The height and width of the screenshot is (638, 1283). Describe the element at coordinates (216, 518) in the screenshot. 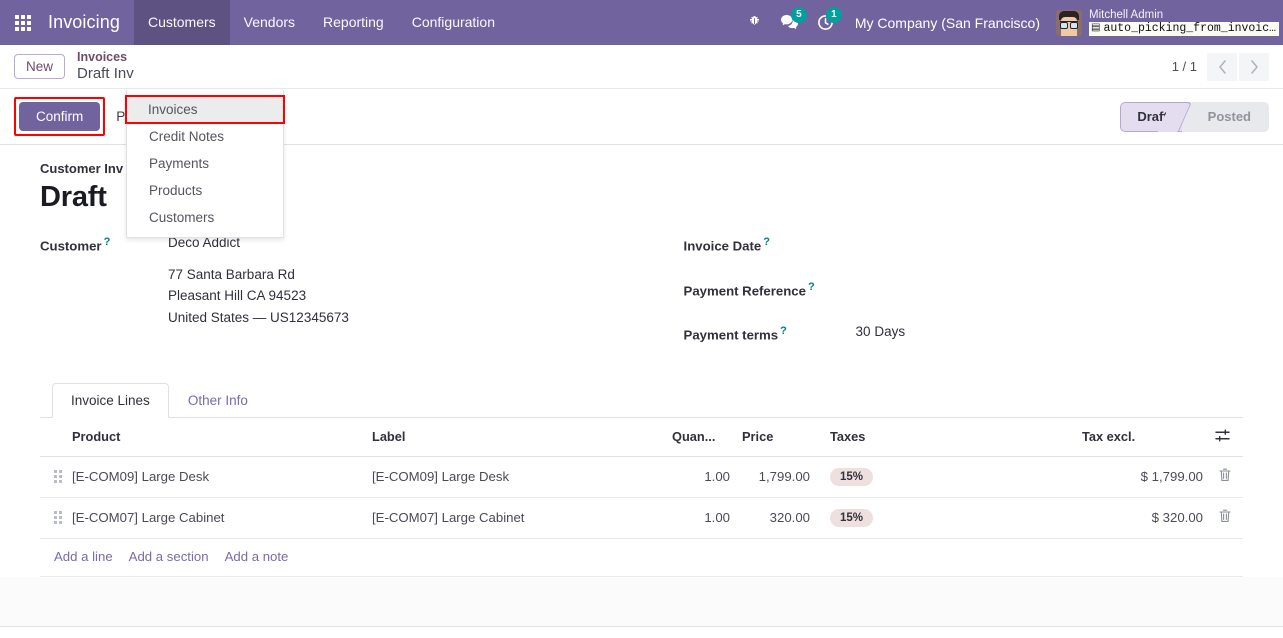

I see `cell-product: [E-COM07] Large Cabinet` at that location.